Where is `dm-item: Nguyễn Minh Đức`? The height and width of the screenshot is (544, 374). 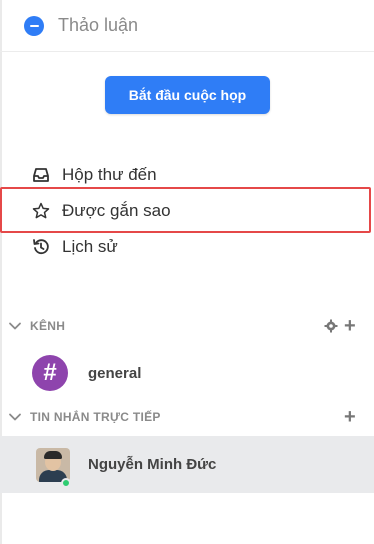 dm-item: Nguyễn Minh Đức is located at coordinates (187, 464).